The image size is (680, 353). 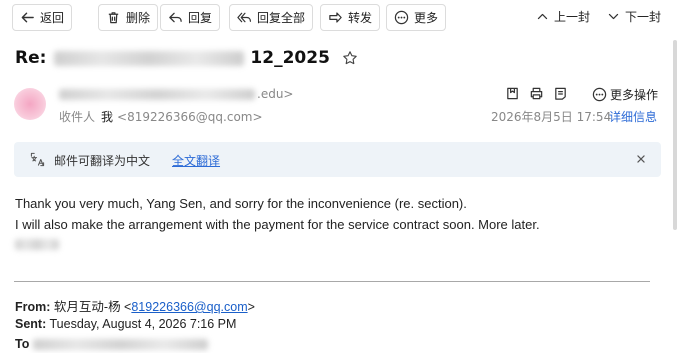 I want to click on to-label: To, so click(x=22, y=344).